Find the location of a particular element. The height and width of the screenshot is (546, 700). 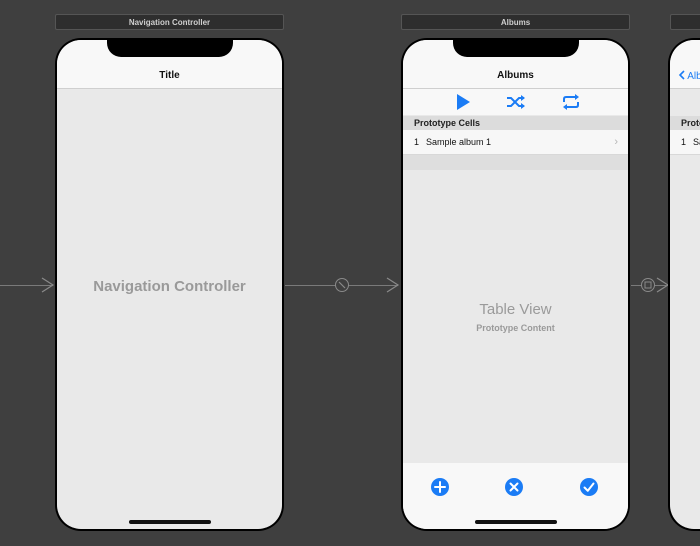

cell-title: Sample album 1 is located at coordinates (459, 142).